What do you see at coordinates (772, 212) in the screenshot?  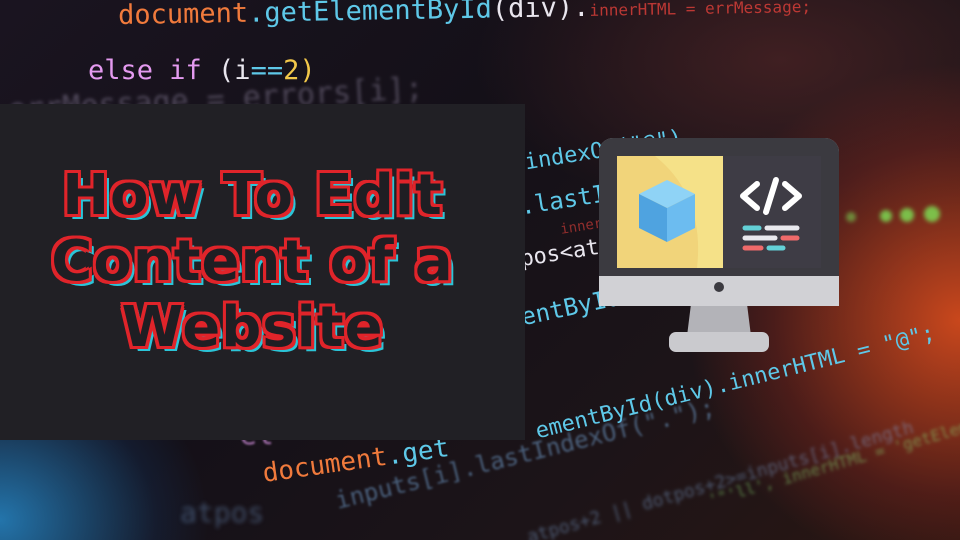 I see `screen-right-panel` at bounding box center [772, 212].